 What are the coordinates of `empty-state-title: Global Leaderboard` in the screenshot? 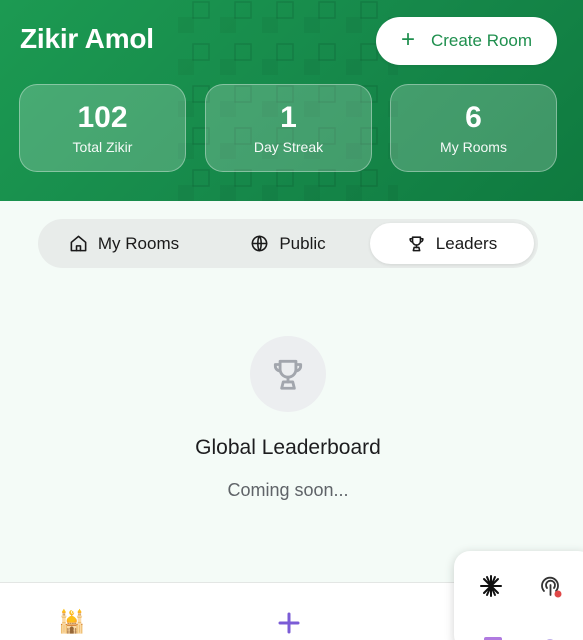 It's located at (288, 447).